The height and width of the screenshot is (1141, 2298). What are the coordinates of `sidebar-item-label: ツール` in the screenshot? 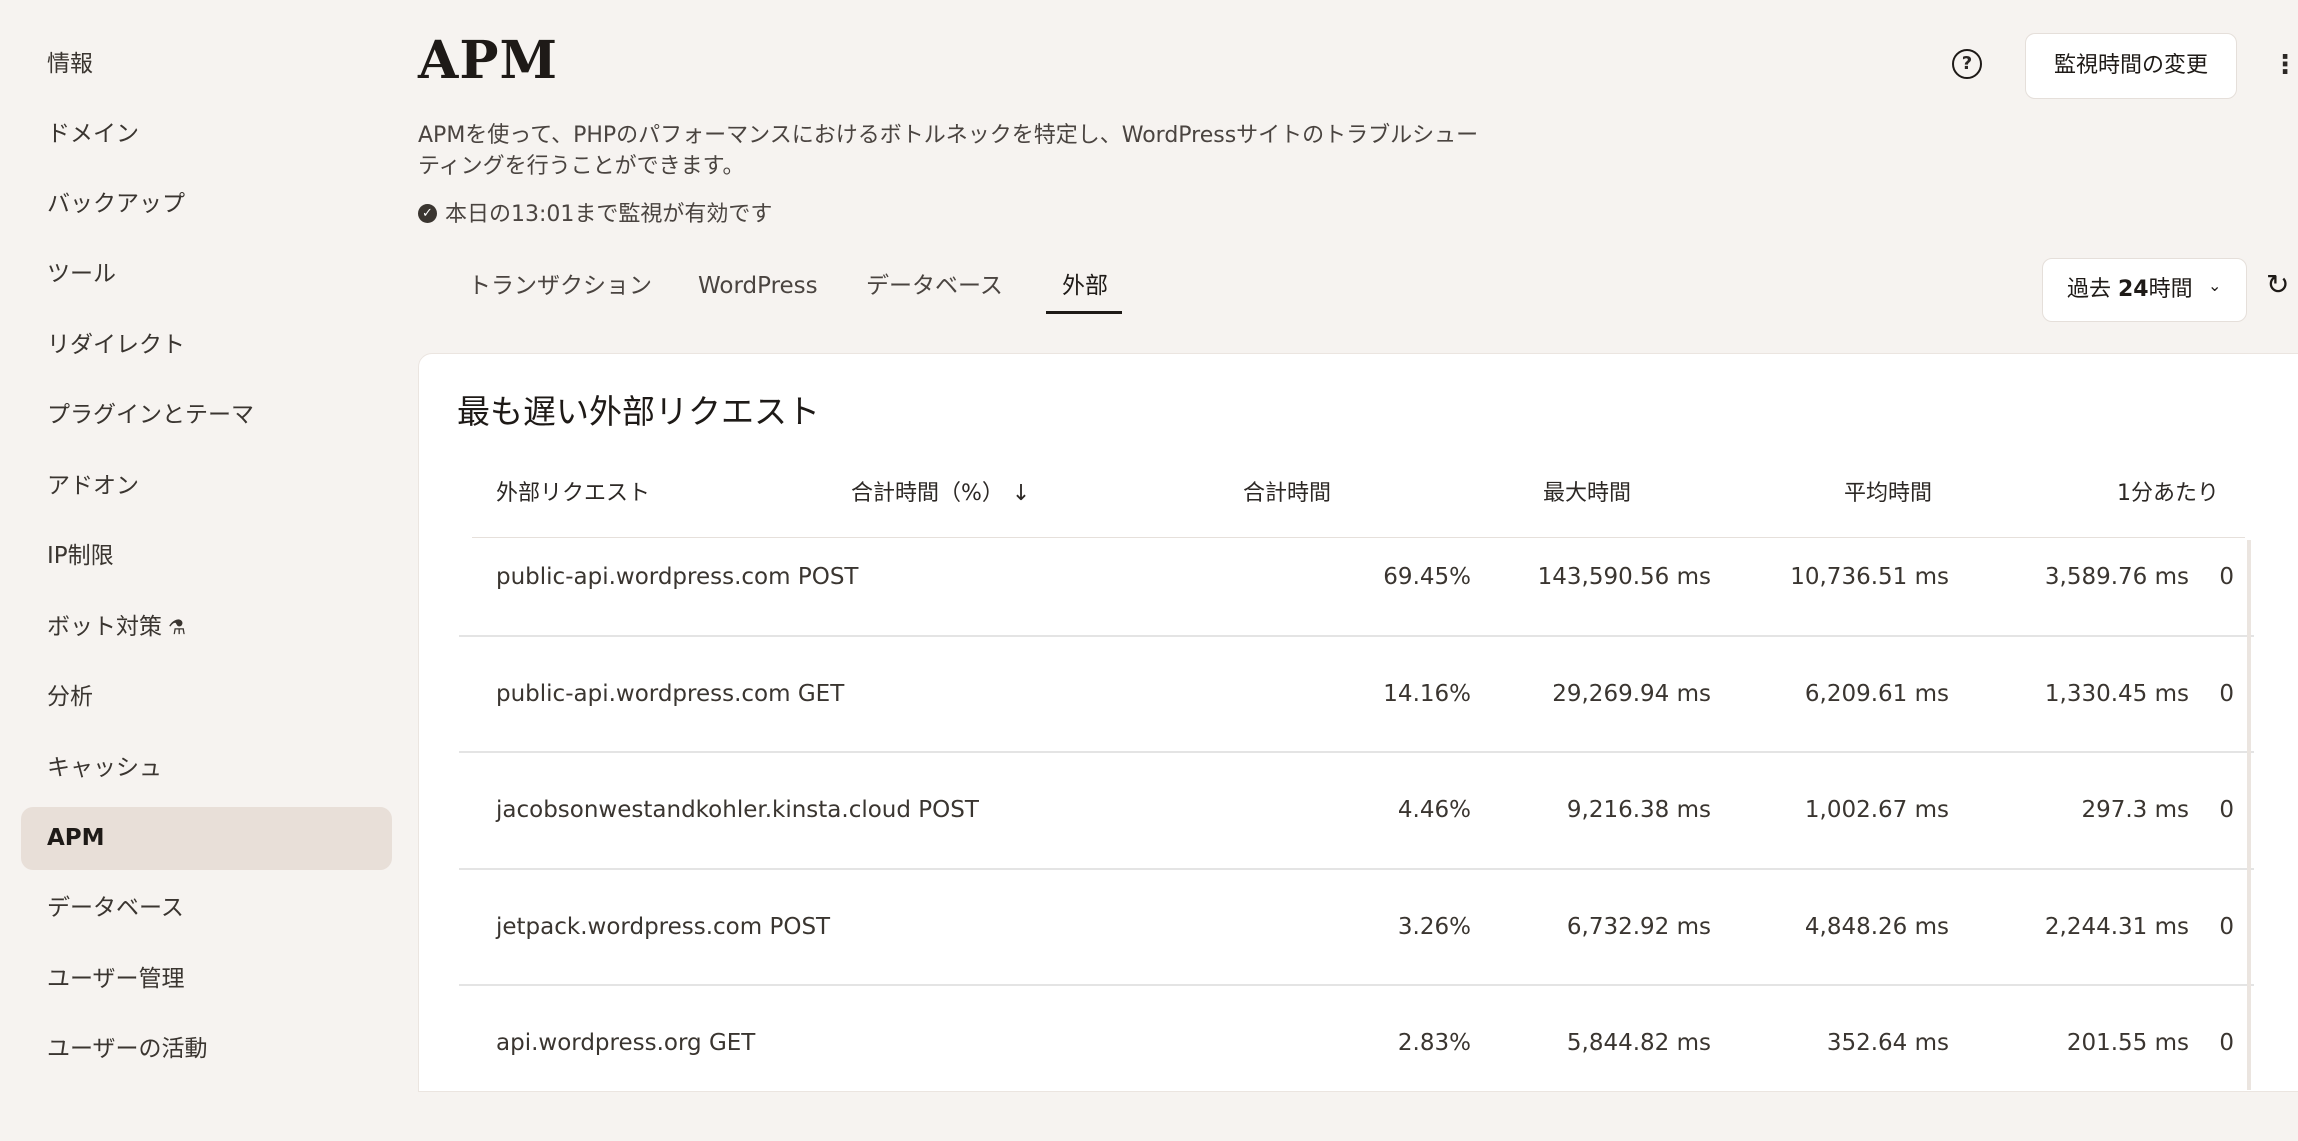 It's located at (81, 274).